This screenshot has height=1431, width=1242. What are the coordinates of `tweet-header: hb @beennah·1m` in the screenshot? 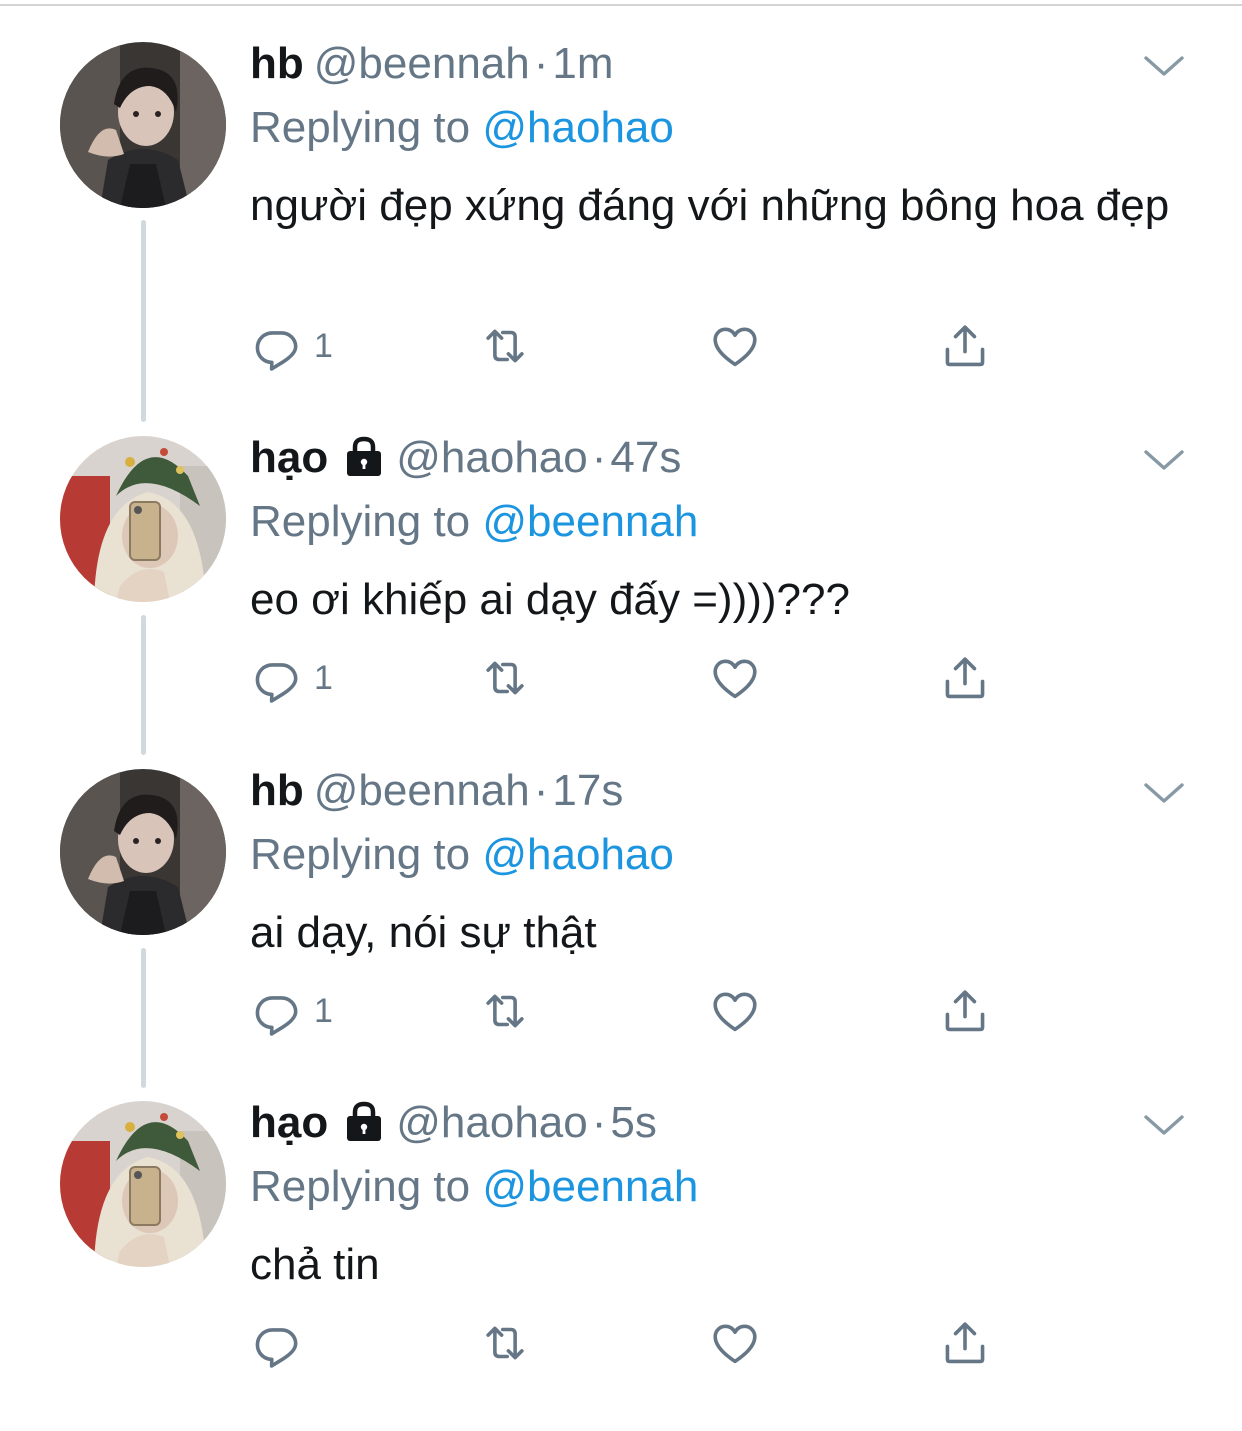 It's located at (432, 64).